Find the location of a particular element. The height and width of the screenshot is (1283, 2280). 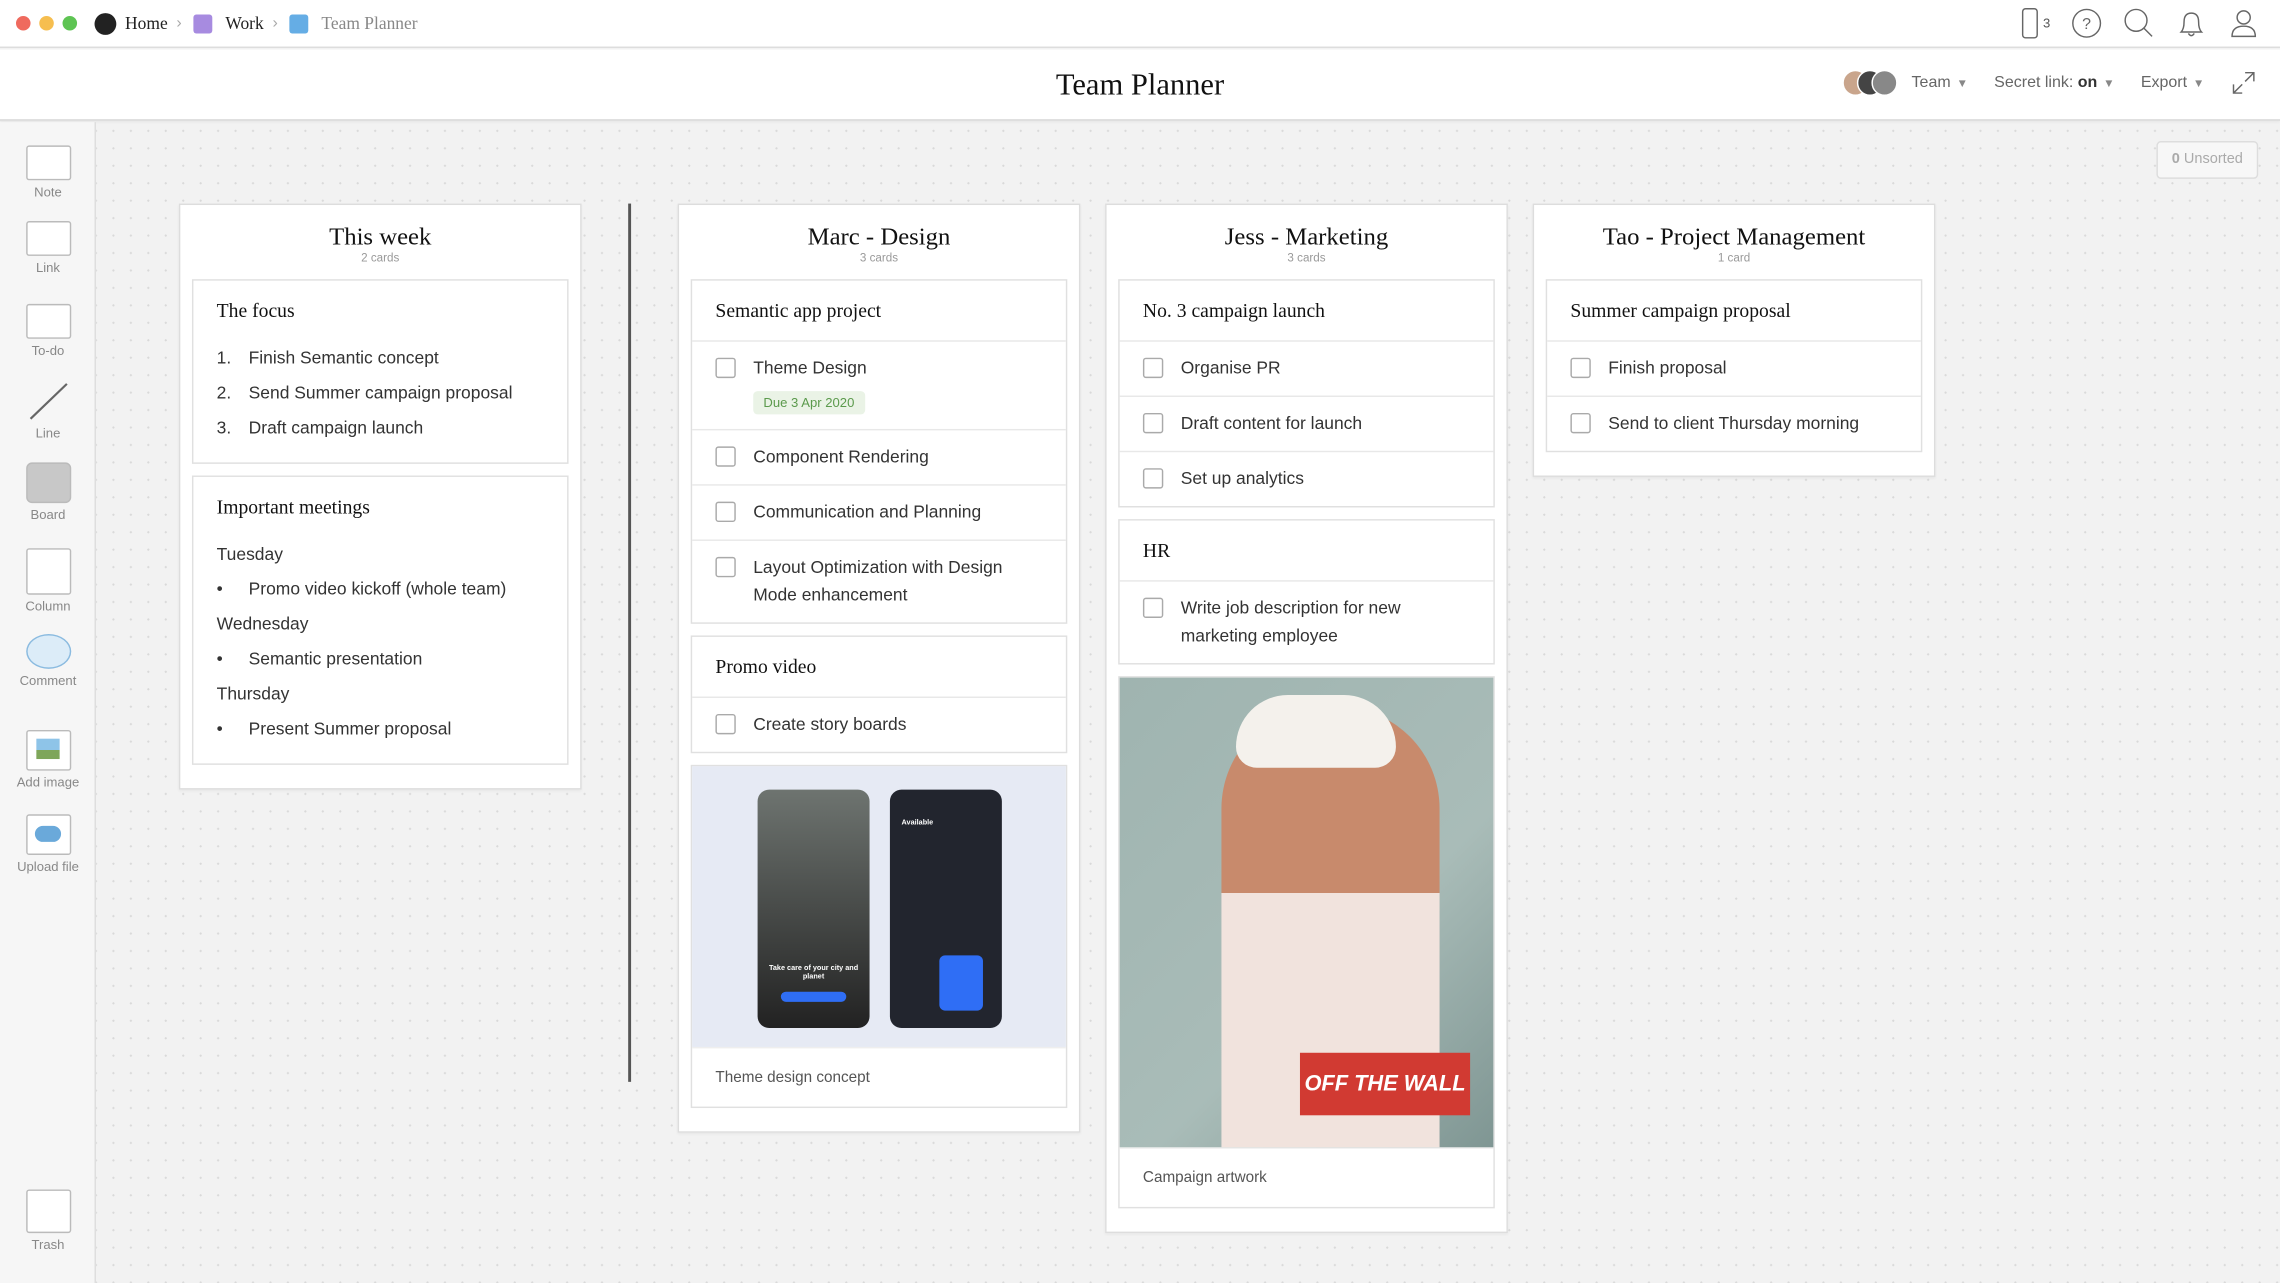

team-planner-board-icon is located at coordinates (299, 23).